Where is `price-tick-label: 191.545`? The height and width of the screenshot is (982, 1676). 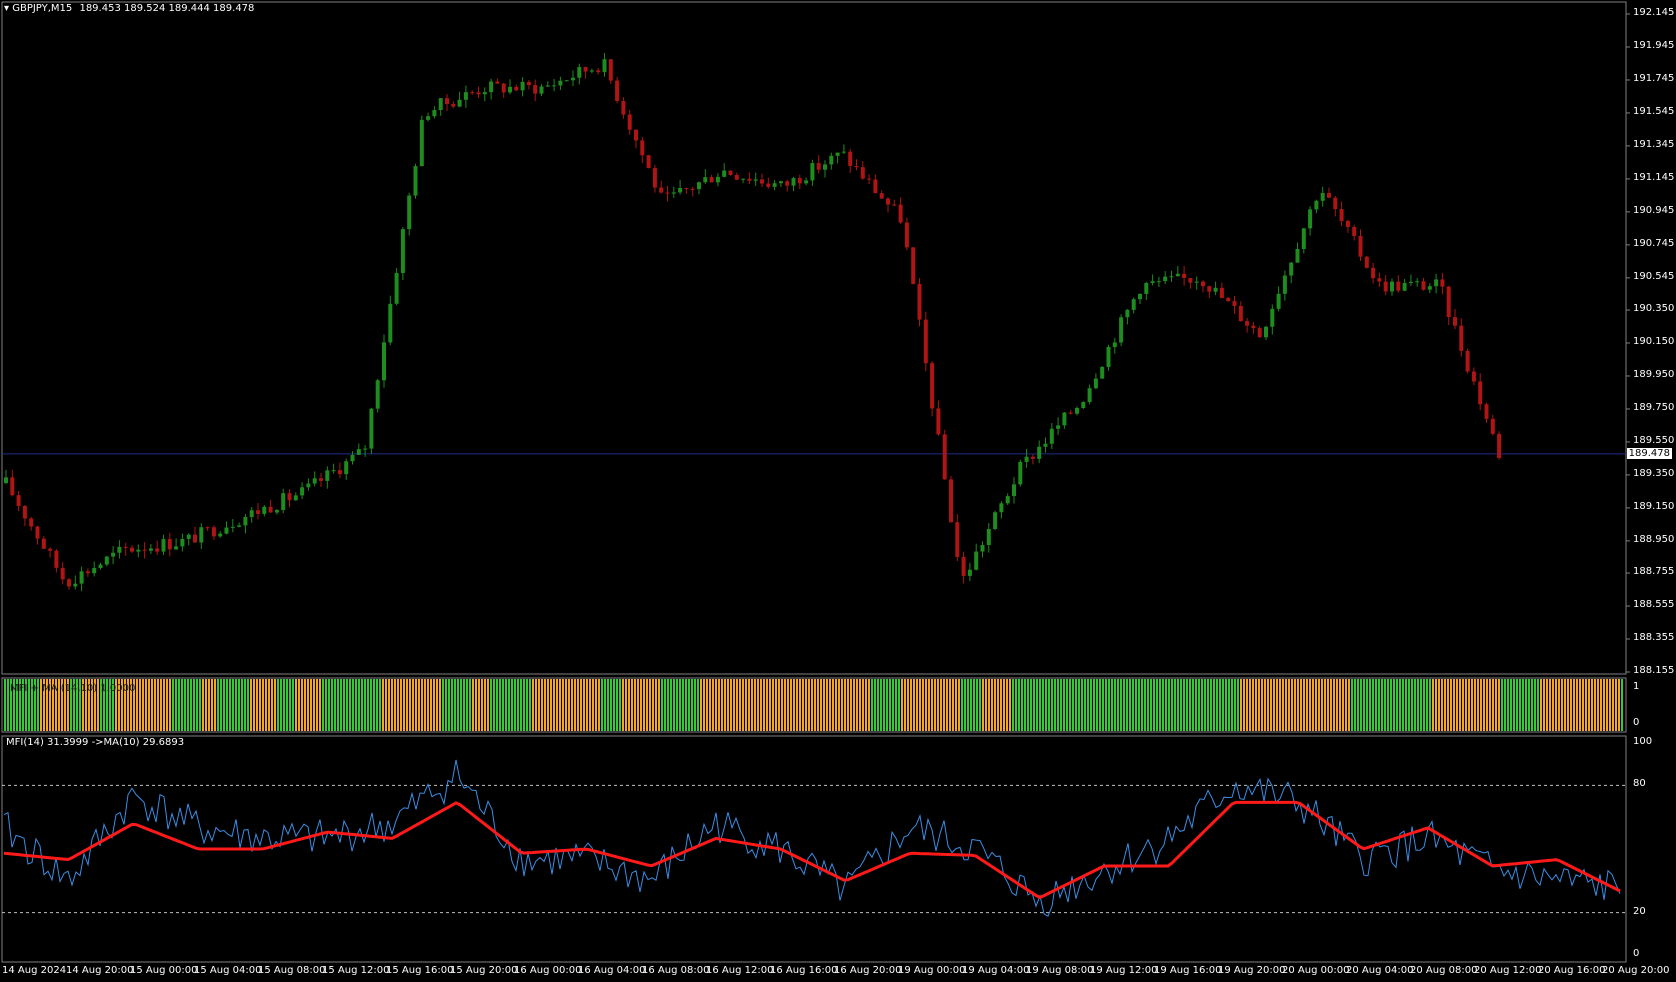 price-tick-label: 191.545 is located at coordinates (1654, 111).